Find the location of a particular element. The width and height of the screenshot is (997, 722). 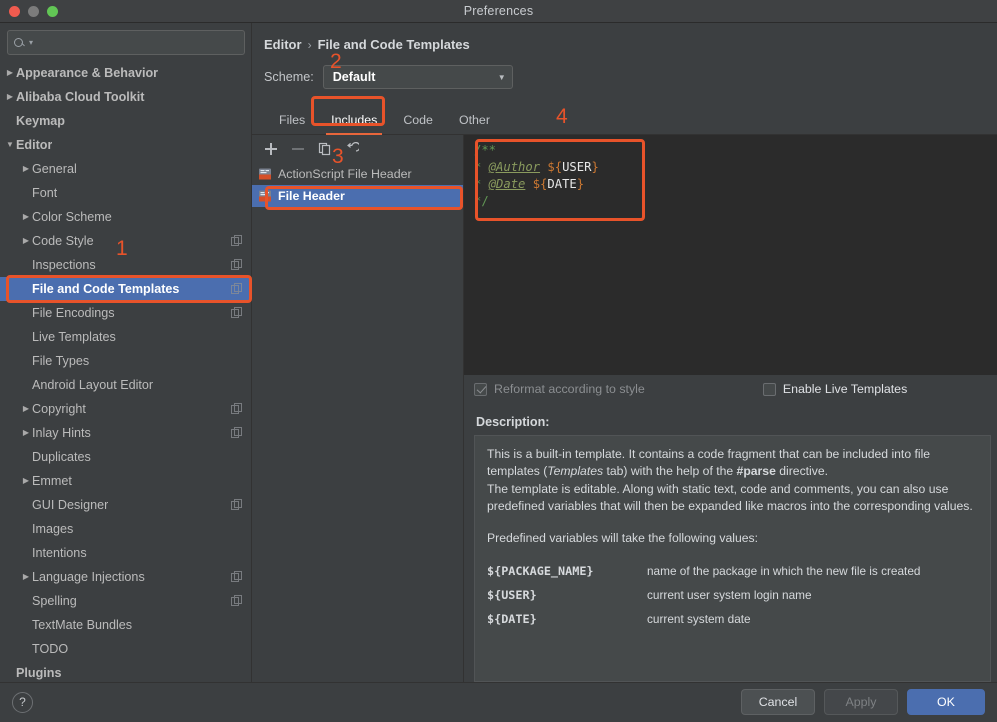

sidebar-item-label: Copyright is located at coordinates (59, 409).